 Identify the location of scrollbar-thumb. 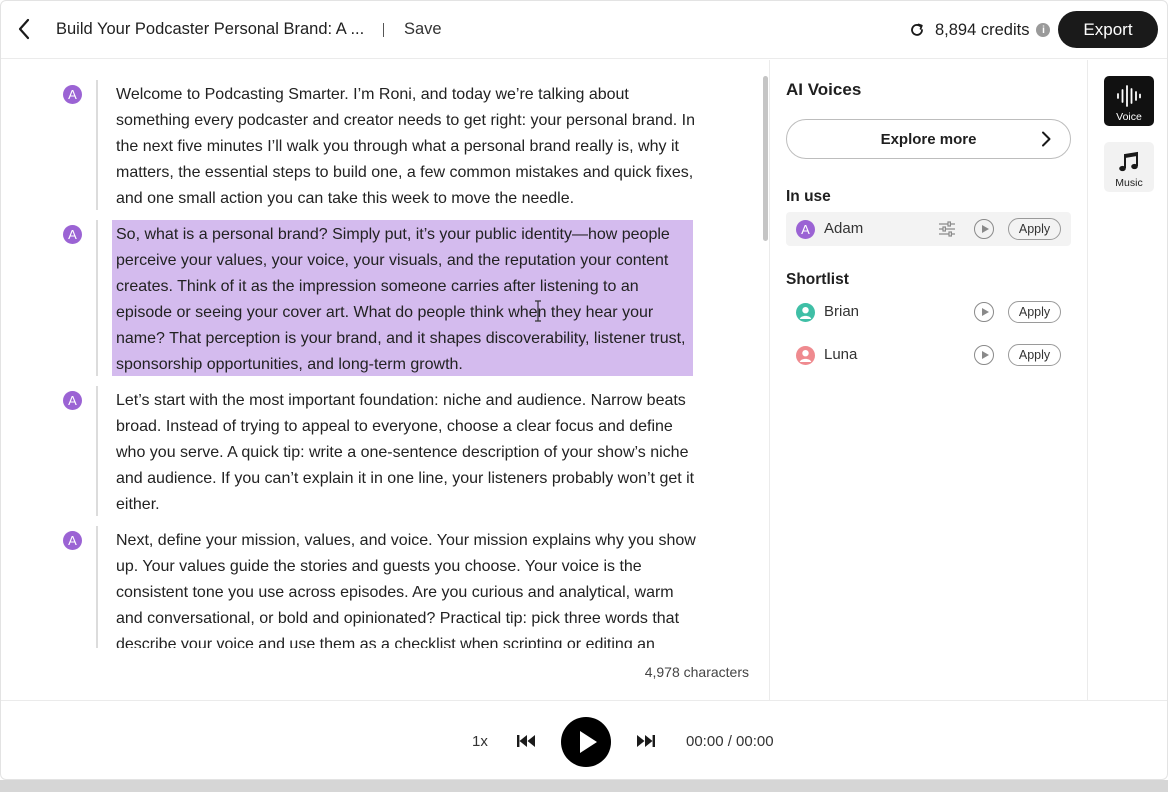
(765, 158).